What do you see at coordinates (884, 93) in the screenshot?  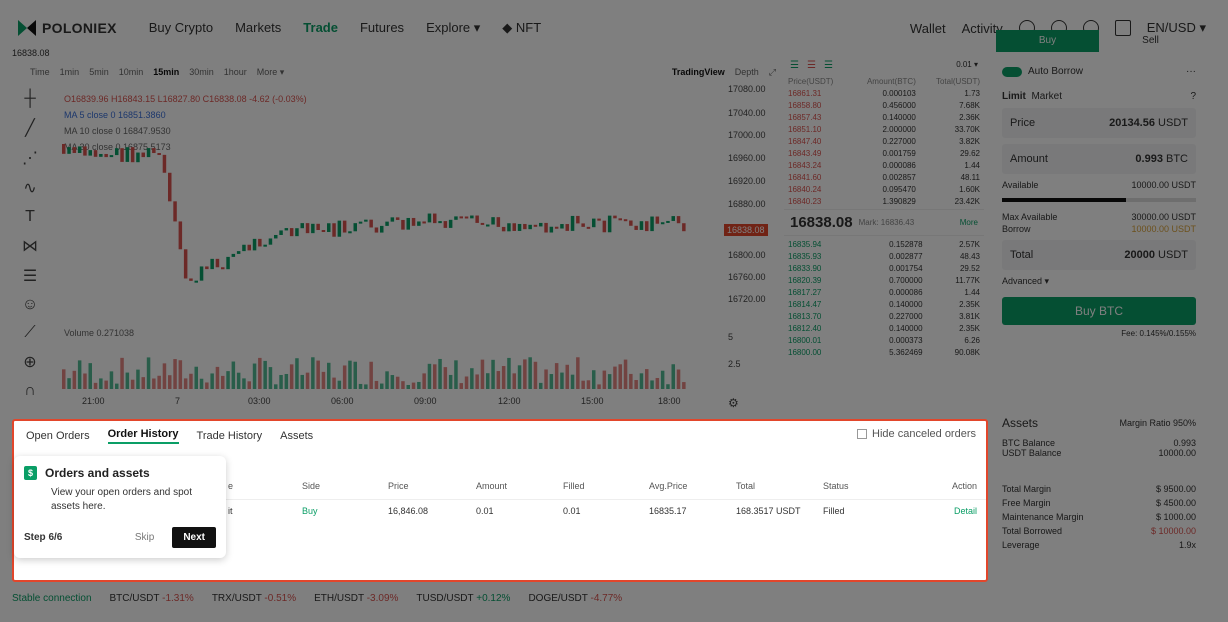 I see `book-row: 16861.31 0.000103 1.73` at bounding box center [884, 93].